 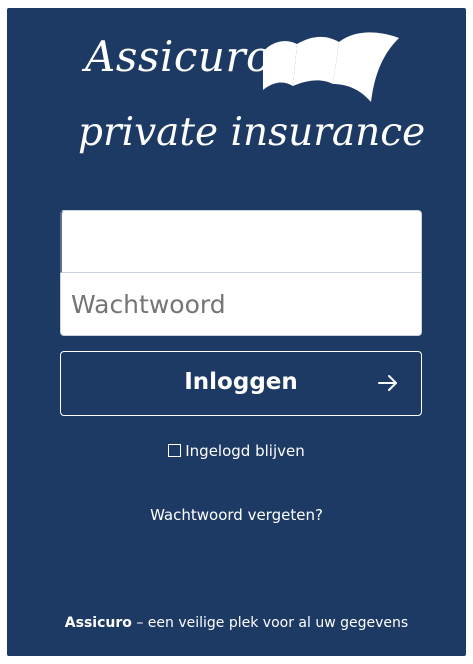 I want to click on forgot-password-link: Wachtwoord vergeten?, so click(x=236, y=515).